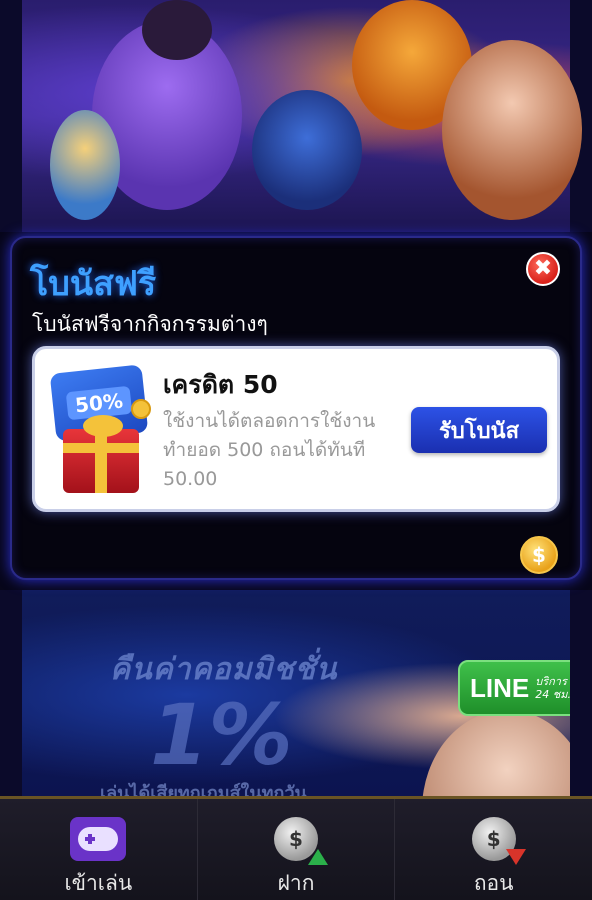 This screenshot has width=592, height=900. What do you see at coordinates (307, 150) in the screenshot?
I see `wizard-character-image` at bounding box center [307, 150].